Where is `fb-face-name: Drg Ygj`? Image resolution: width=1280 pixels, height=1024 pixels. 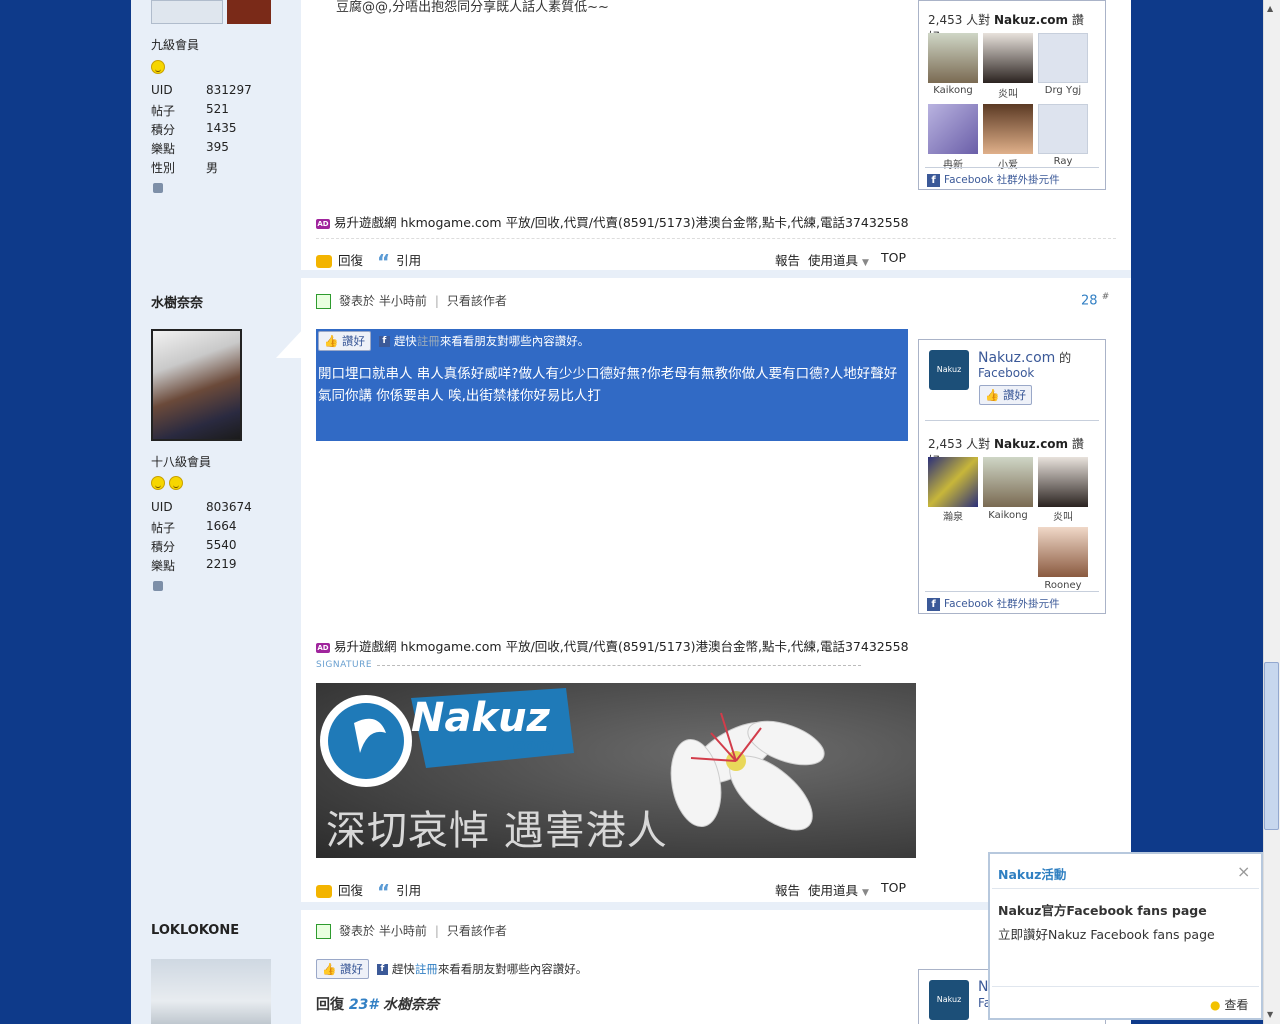
fb-face-name: Drg Ygj is located at coordinates (1063, 90).